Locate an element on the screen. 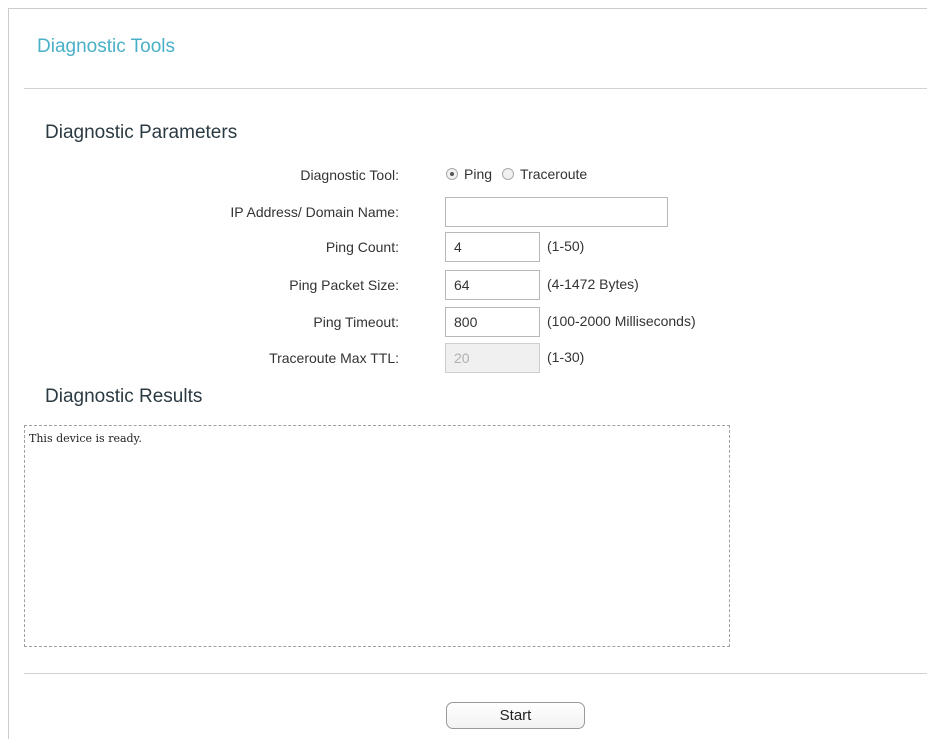  ping-count-hint: (1-50) is located at coordinates (566, 246).